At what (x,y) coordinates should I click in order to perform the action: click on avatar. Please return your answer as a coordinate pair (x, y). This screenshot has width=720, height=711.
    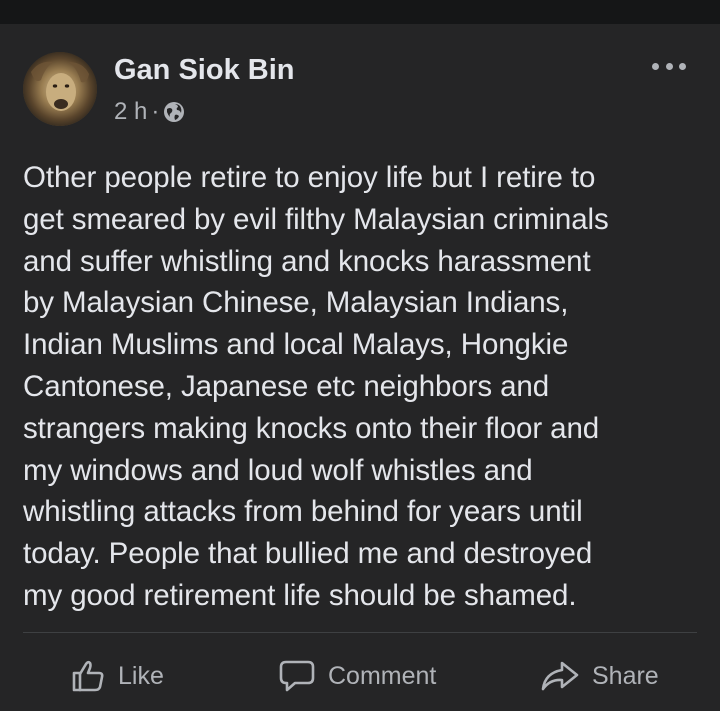
    Looking at the image, I should click on (60, 89).